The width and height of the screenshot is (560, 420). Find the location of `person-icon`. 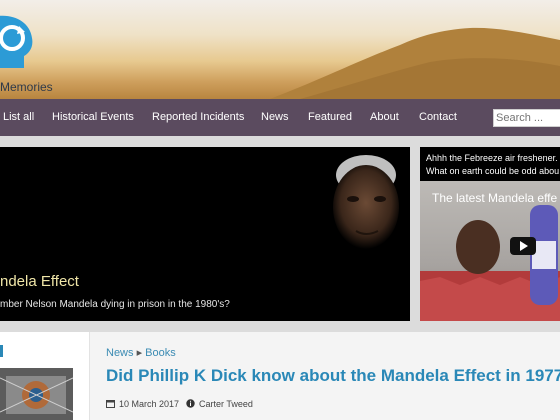

person-icon is located at coordinates (190, 403).